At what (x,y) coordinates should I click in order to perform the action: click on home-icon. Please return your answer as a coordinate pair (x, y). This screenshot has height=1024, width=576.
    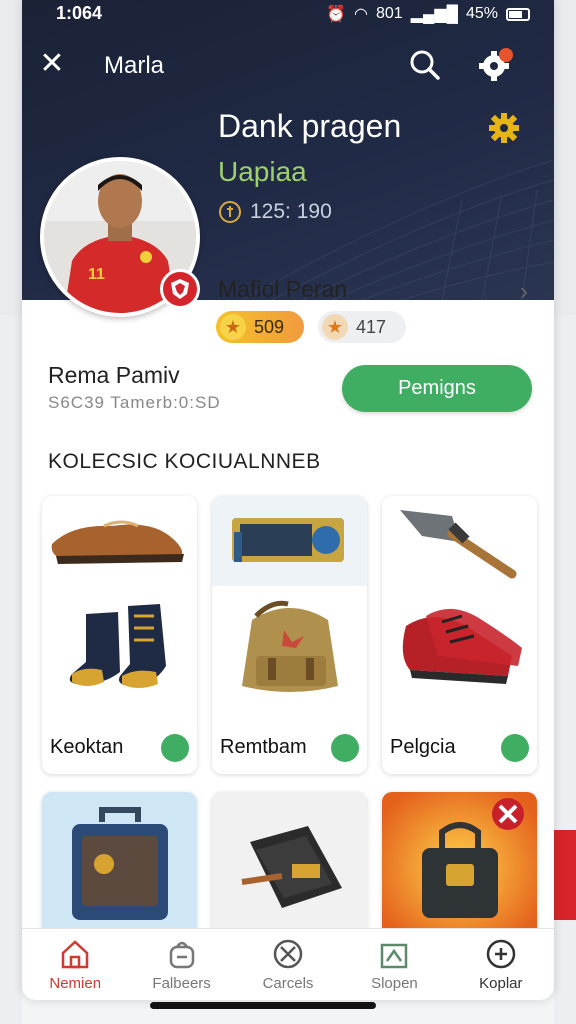
    Looking at the image, I should click on (75, 954).